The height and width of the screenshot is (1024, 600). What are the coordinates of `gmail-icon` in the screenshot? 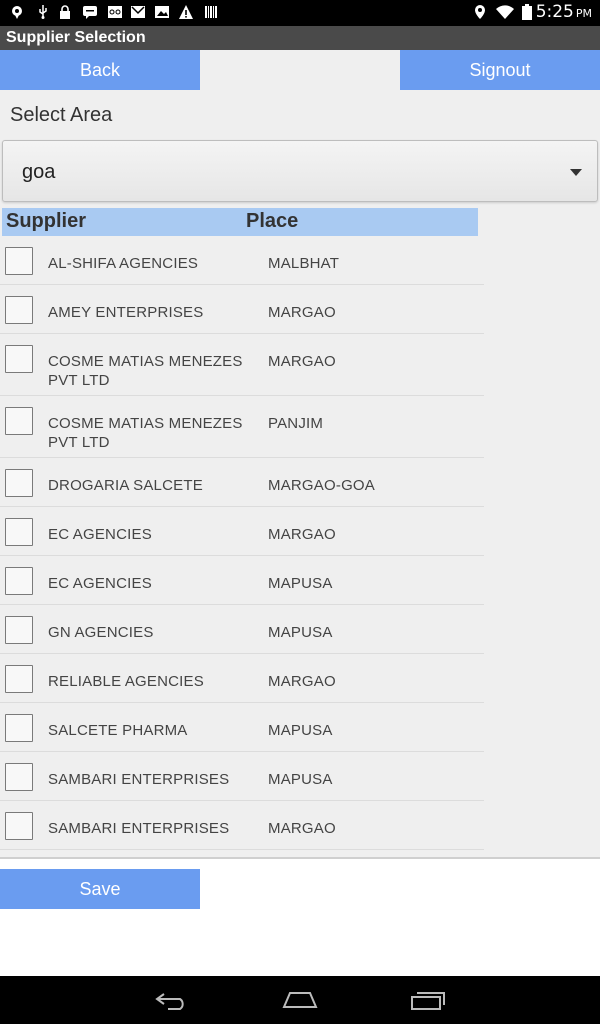 It's located at (138, 12).